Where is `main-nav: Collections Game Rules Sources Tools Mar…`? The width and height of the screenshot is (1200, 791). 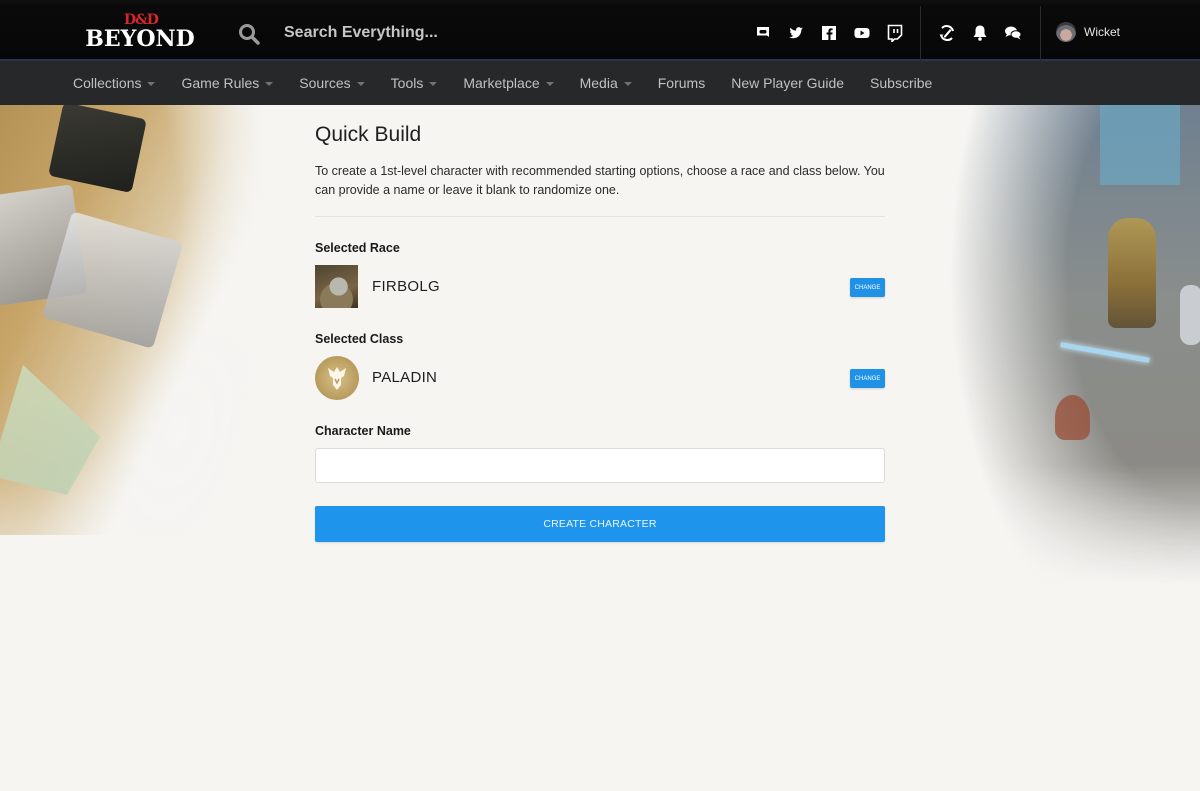
main-nav: Collections Game Rules Sources Tools Mar… is located at coordinates (600, 83).